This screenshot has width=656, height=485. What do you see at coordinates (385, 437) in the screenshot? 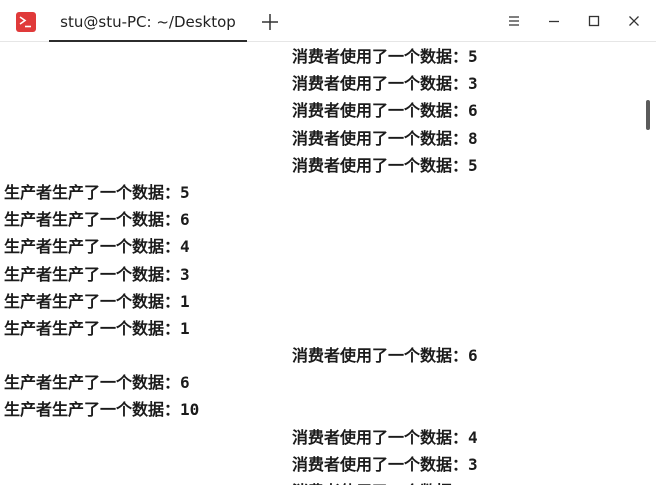
I see `consumer-output-line: 消费者使用了一个数据：4` at bounding box center [385, 437].